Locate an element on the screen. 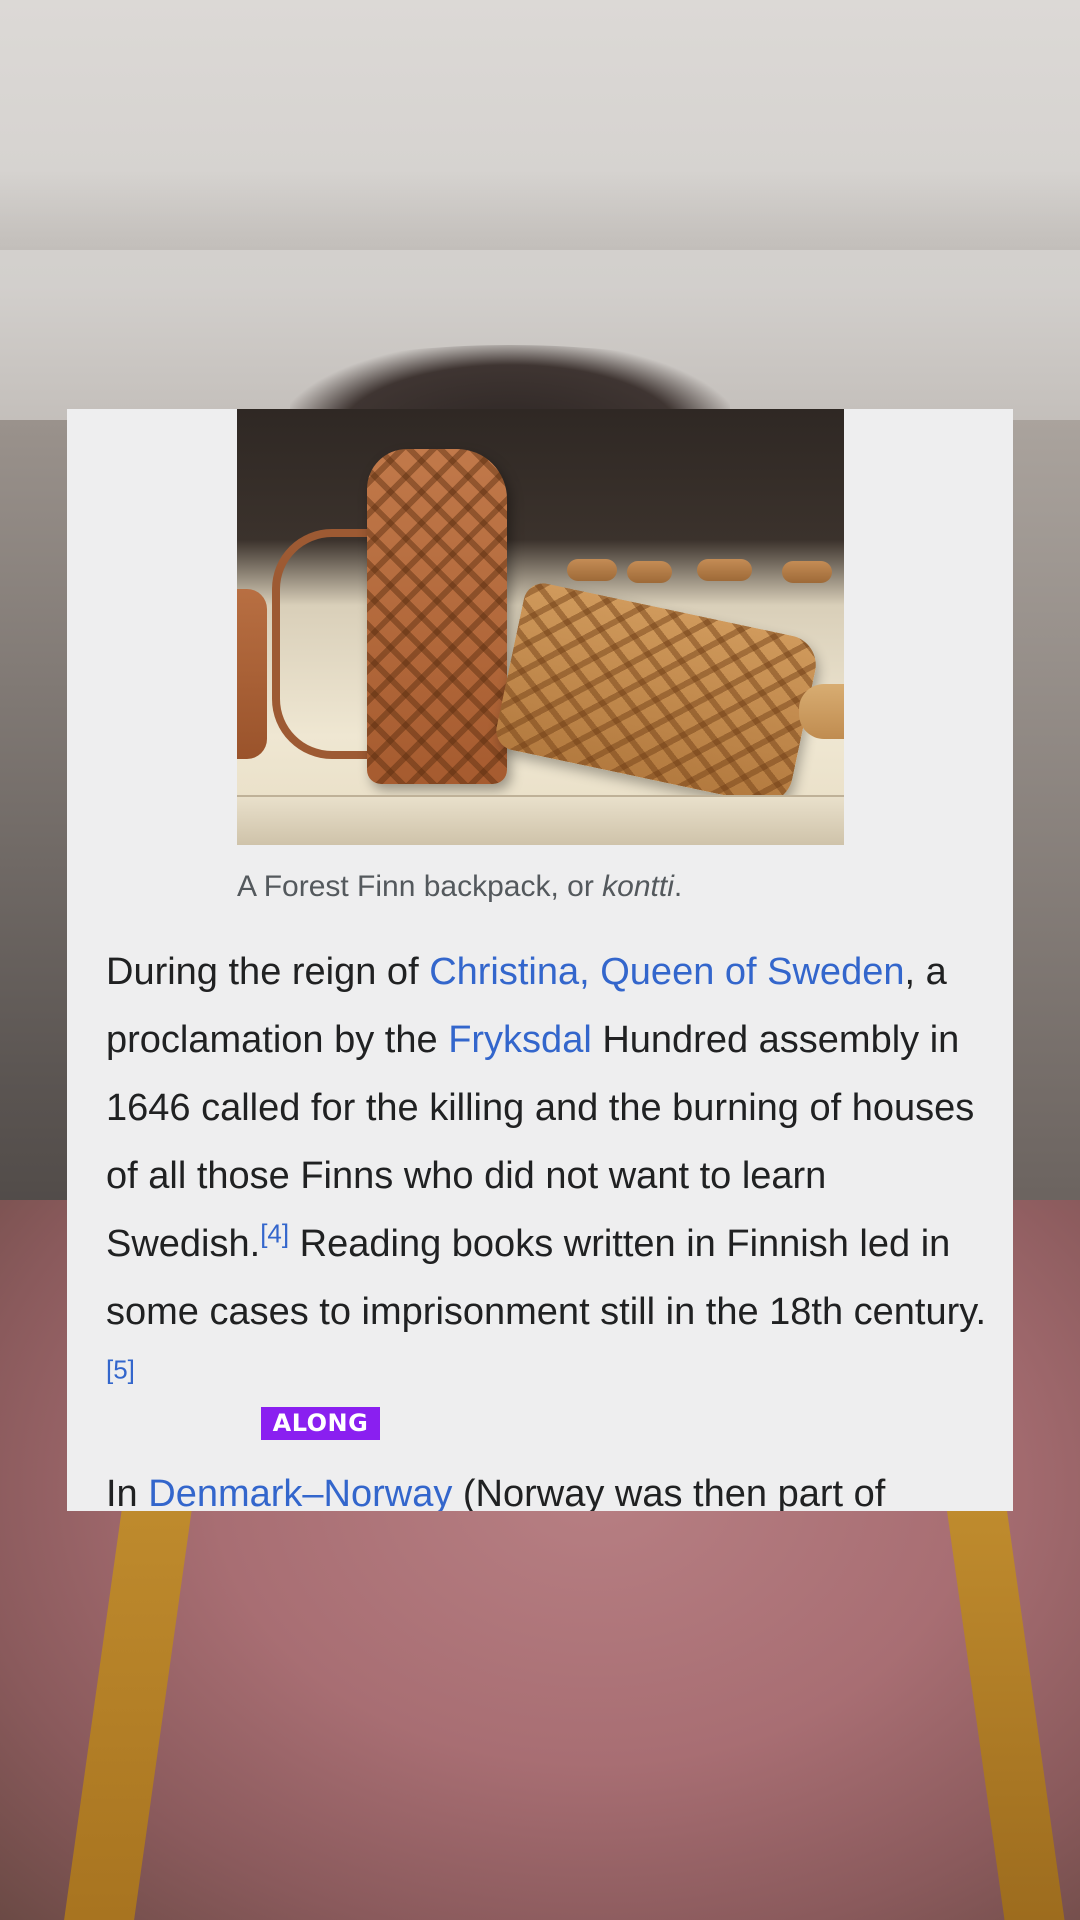 The width and height of the screenshot is (1080, 1920). backpack-flat is located at coordinates (657, 694).